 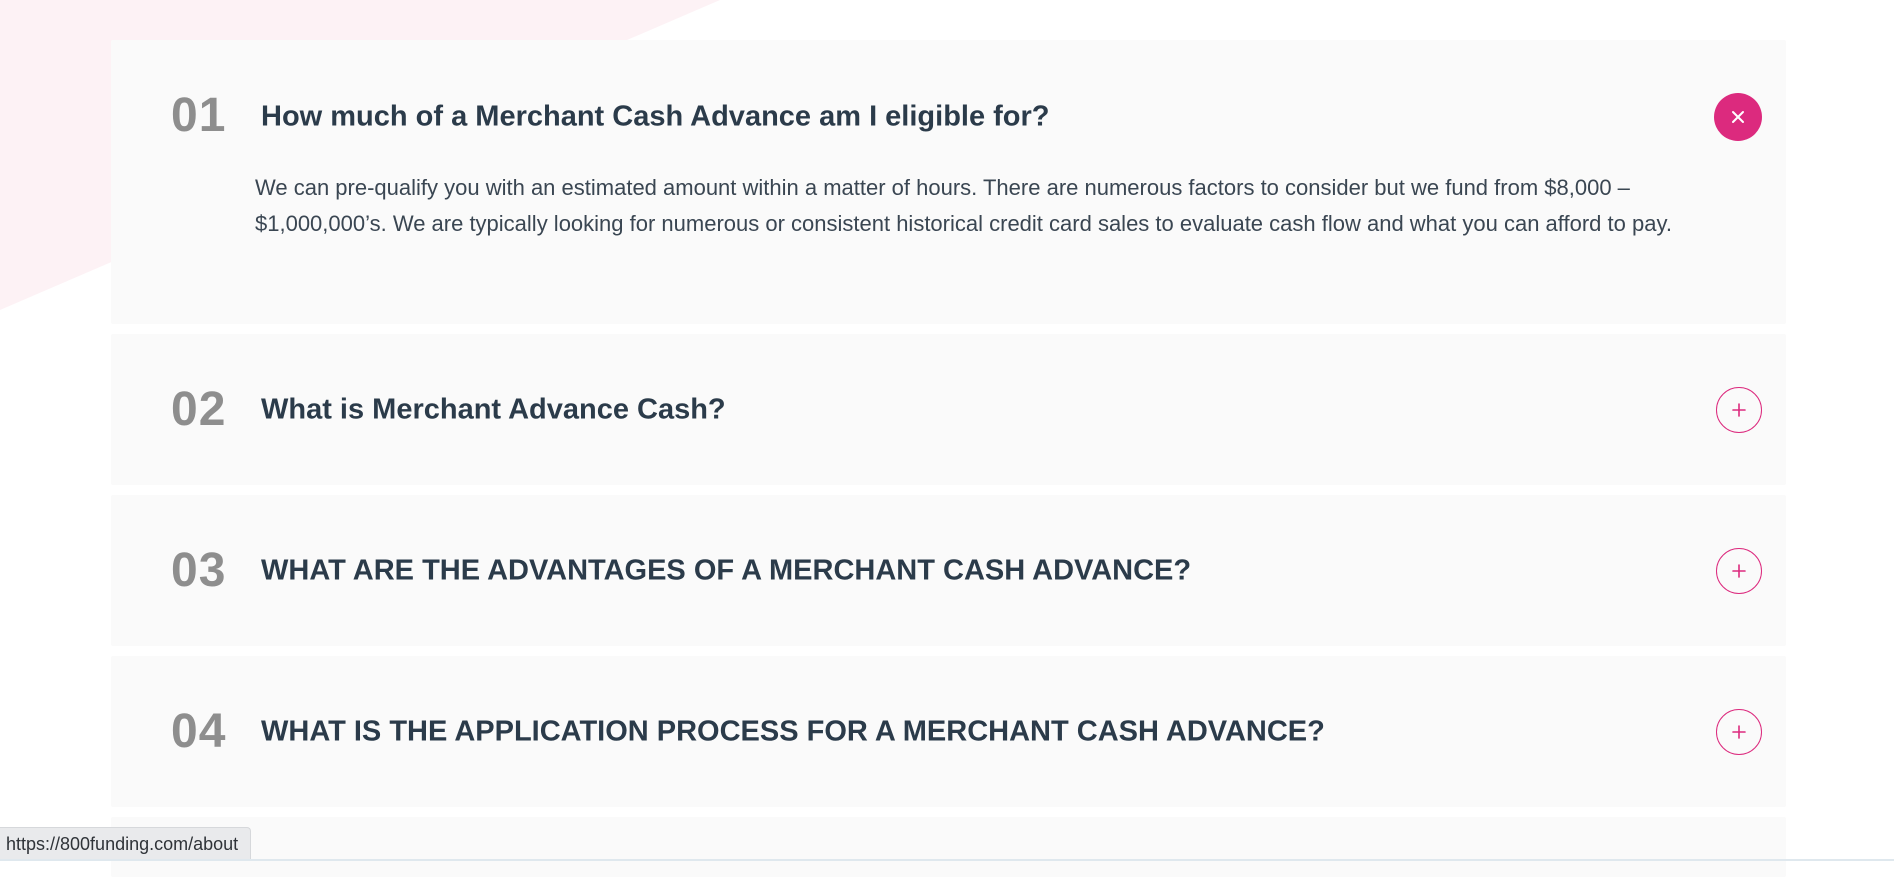 I want to click on faq-item-number: 02, so click(x=199, y=409).